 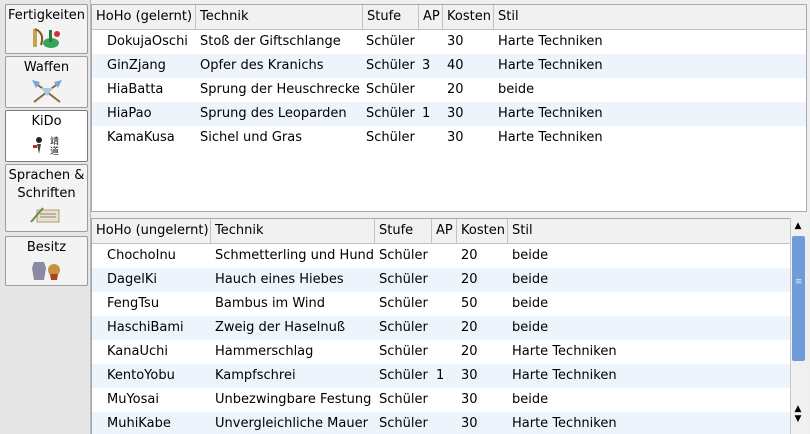 I want to click on scroll-up-arrow-icon: ▲, so click(x=798, y=226).